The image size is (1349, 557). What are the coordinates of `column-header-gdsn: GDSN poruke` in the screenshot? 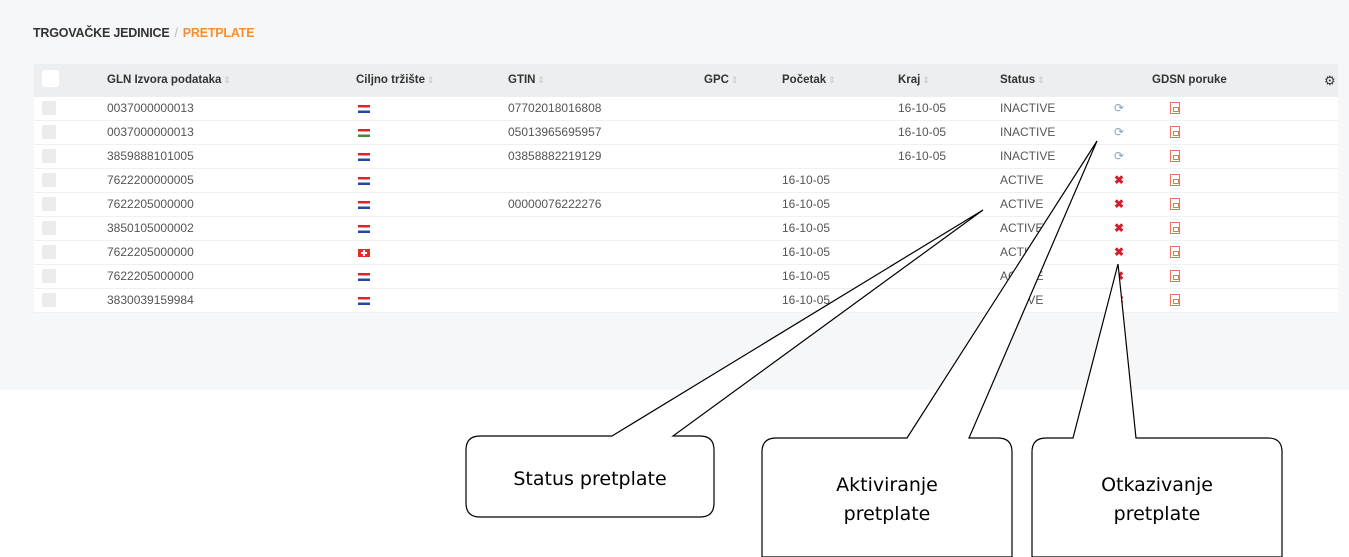 It's located at (1189, 80).